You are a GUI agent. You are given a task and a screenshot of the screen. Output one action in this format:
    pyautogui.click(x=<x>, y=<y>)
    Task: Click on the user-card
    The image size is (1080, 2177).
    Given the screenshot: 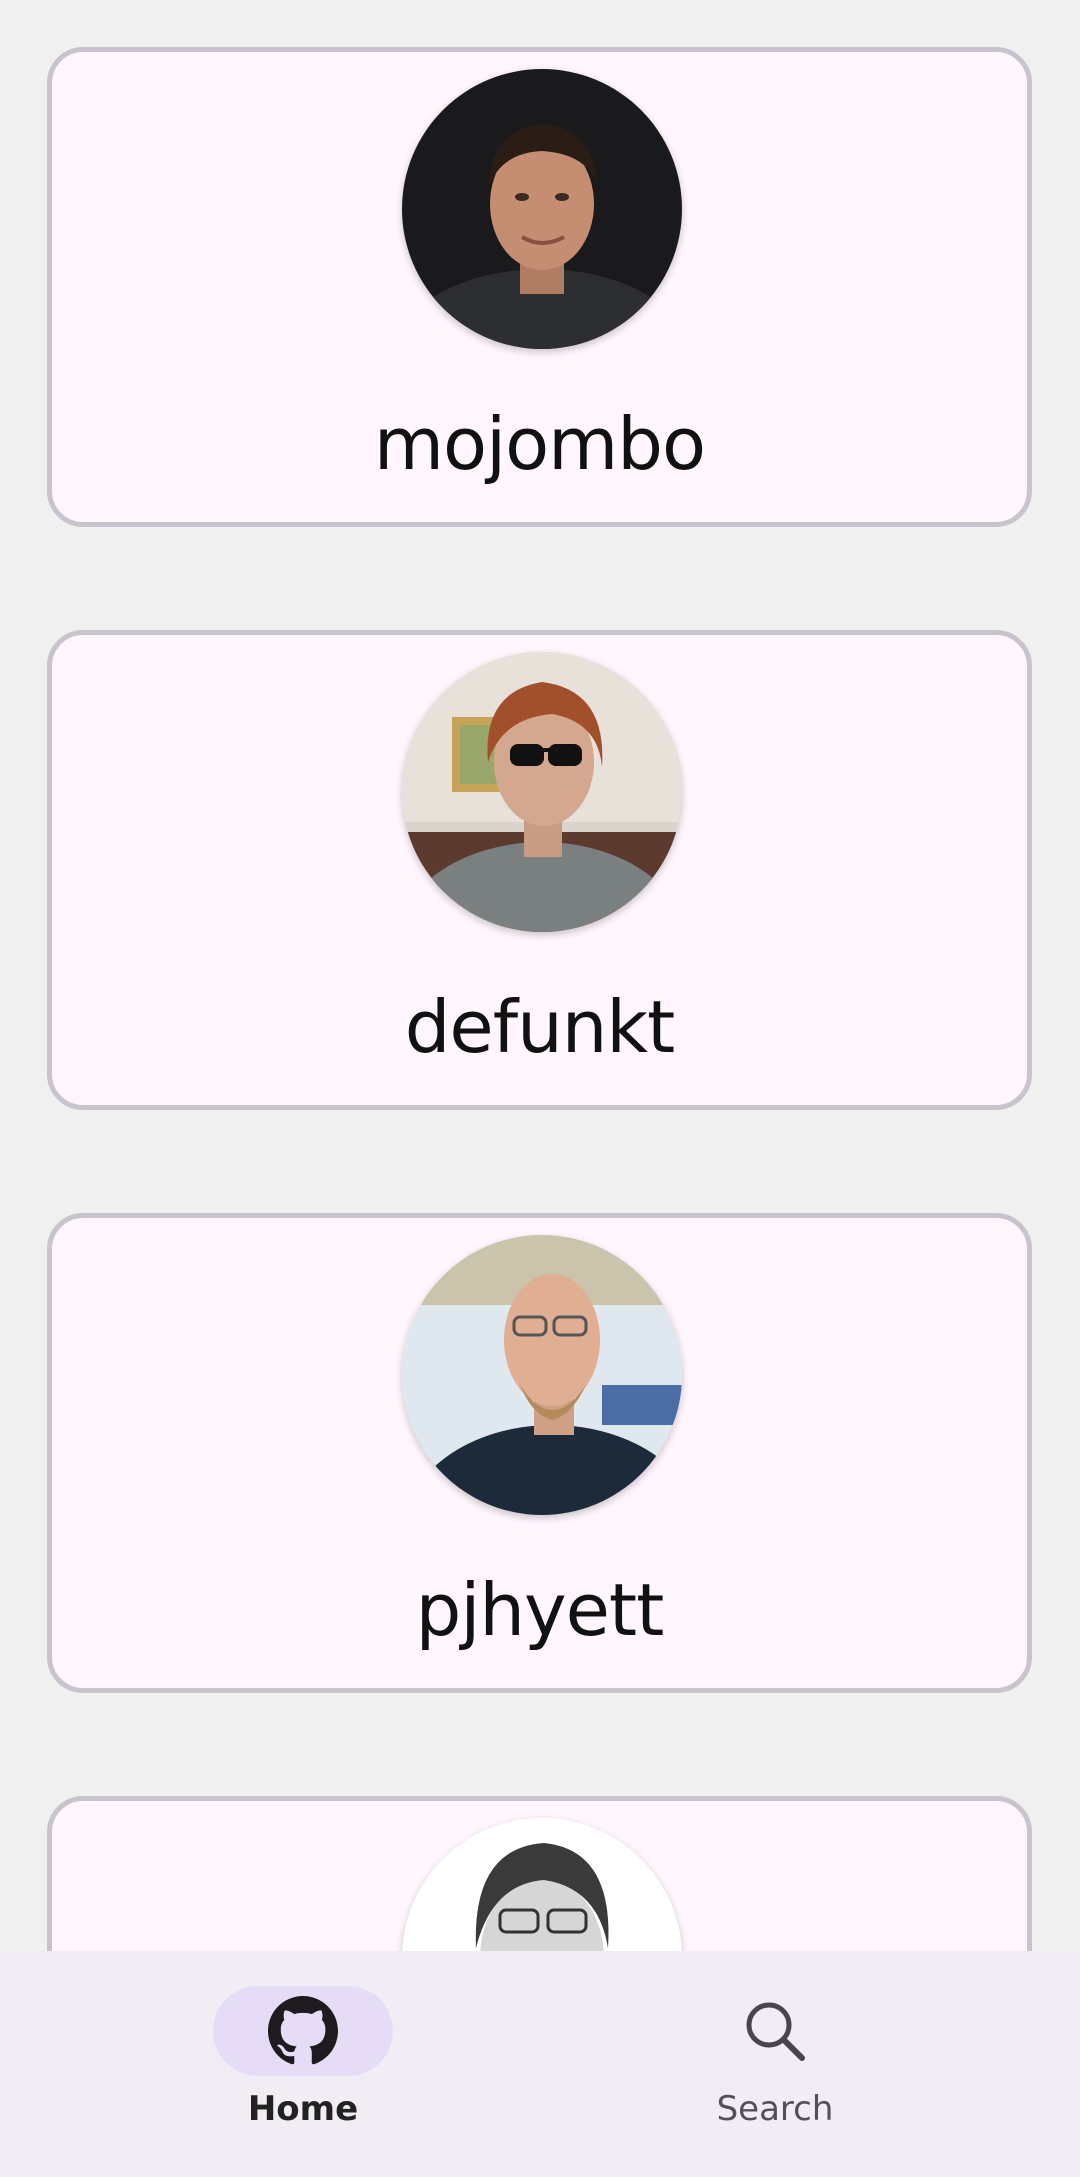 What is the action you would take?
    pyautogui.click(x=539, y=1873)
    